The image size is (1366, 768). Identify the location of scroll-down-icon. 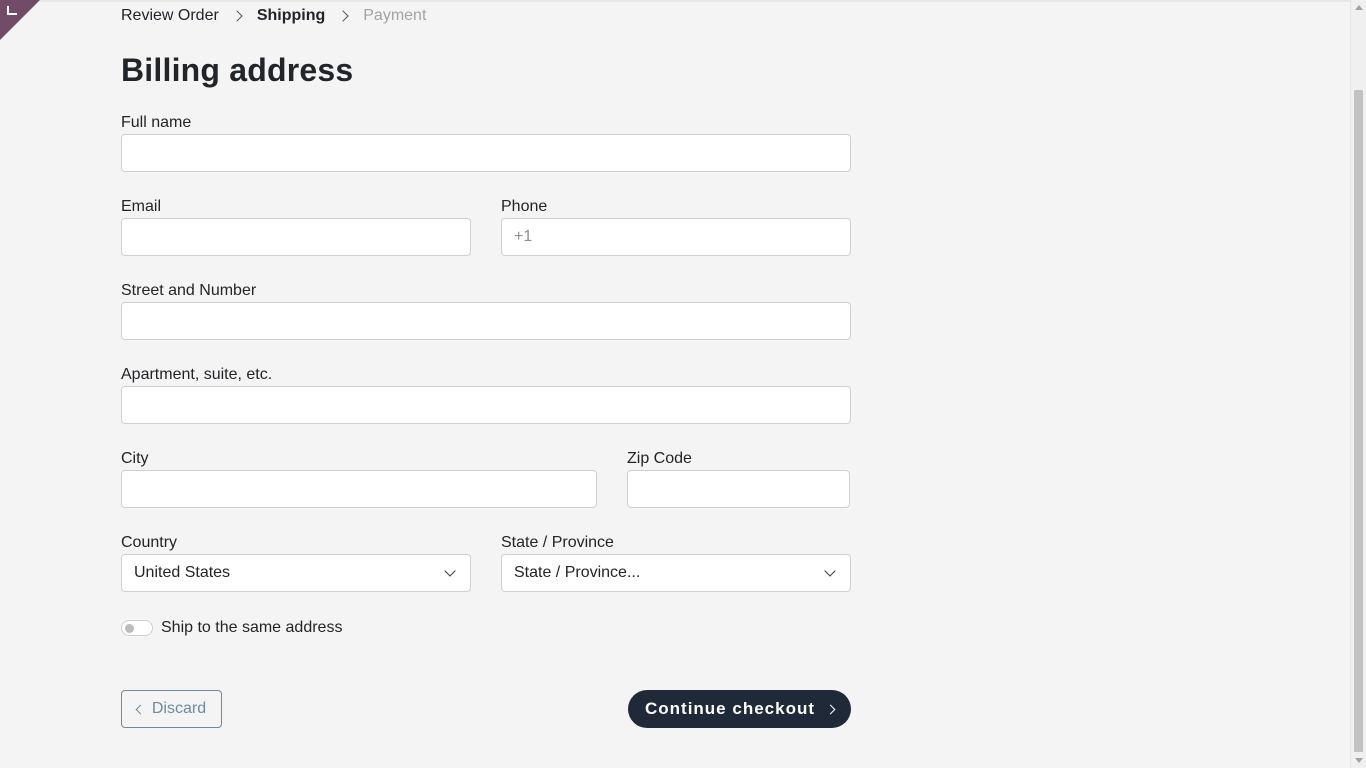
(1359, 760).